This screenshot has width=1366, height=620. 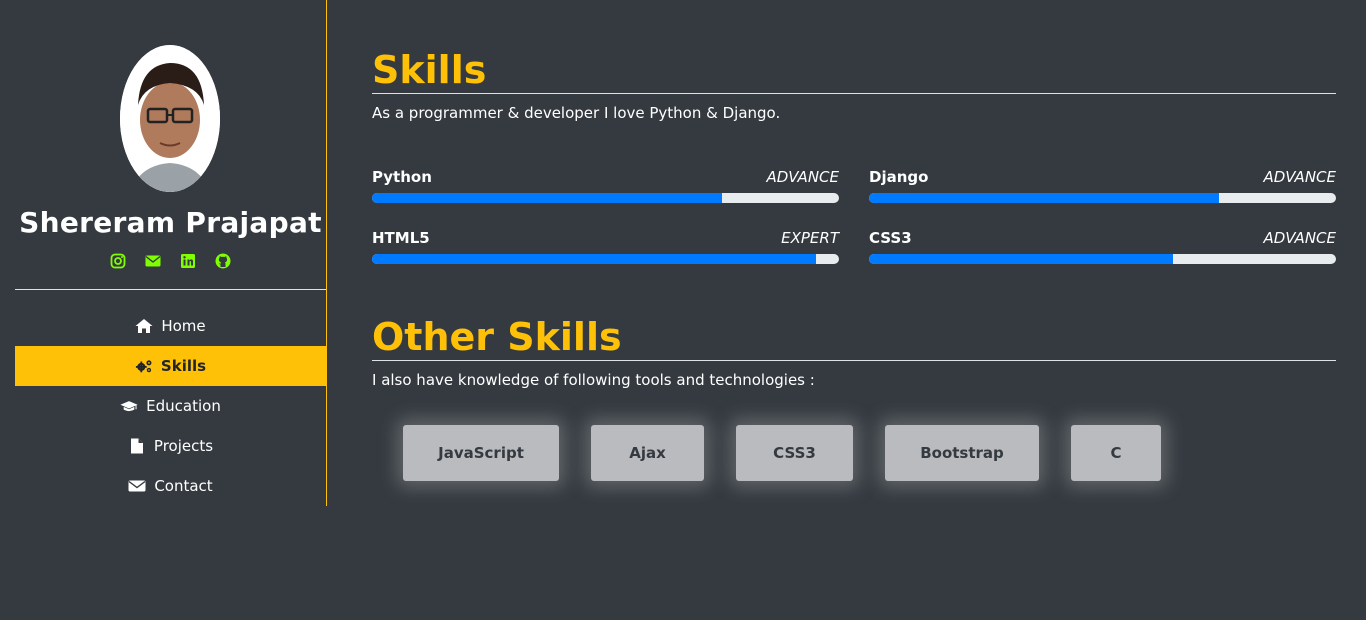 What do you see at coordinates (1102, 245) in the screenshot?
I see `skill-css3: CSS3 ADVANCE` at bounding box center [1102, 245].